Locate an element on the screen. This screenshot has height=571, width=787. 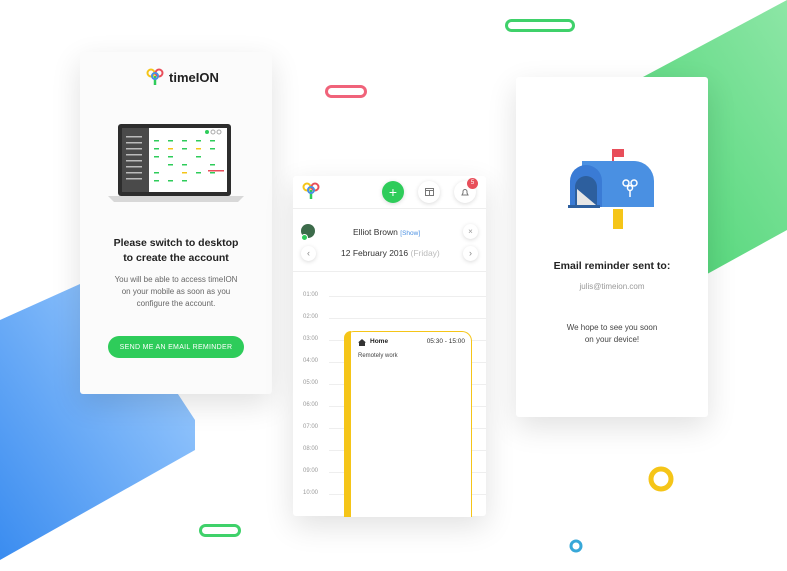
add-button: + is located at coordinates (393, 192).